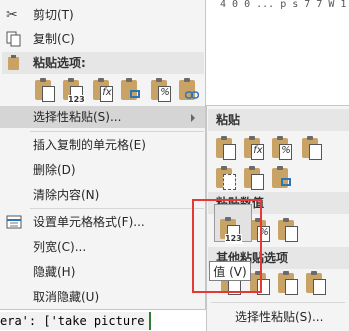 This screenshot has width=349, height=331. I want to click on paste-values-button: 123, so click(73, 92).